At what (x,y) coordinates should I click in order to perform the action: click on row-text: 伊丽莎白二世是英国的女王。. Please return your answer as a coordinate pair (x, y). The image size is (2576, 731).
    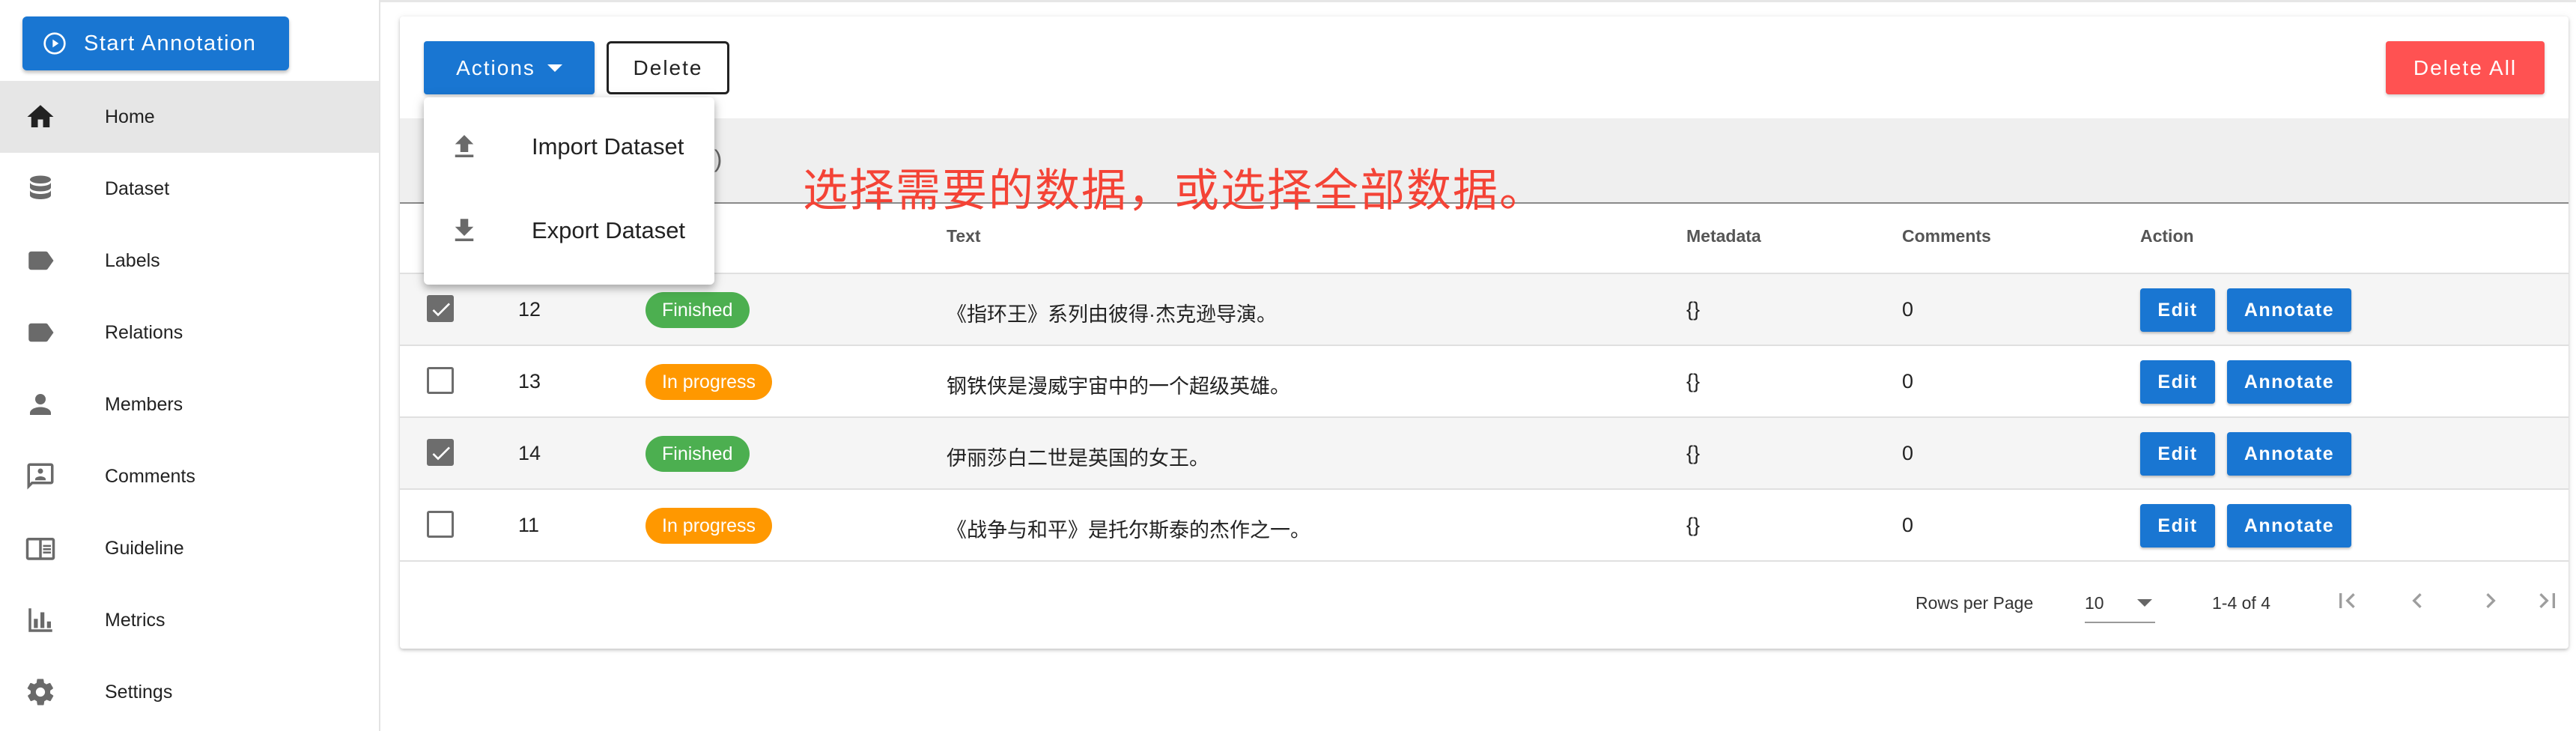
    Looking at the image, I should click on (1078, 458).